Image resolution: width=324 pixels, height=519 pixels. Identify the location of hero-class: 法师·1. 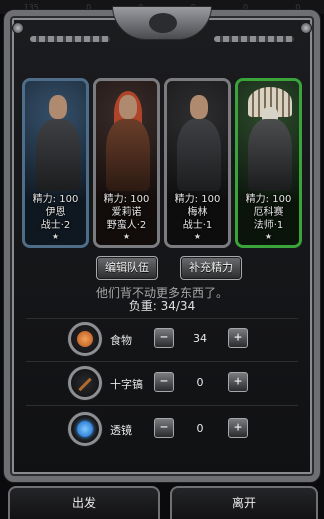
(268, 225).